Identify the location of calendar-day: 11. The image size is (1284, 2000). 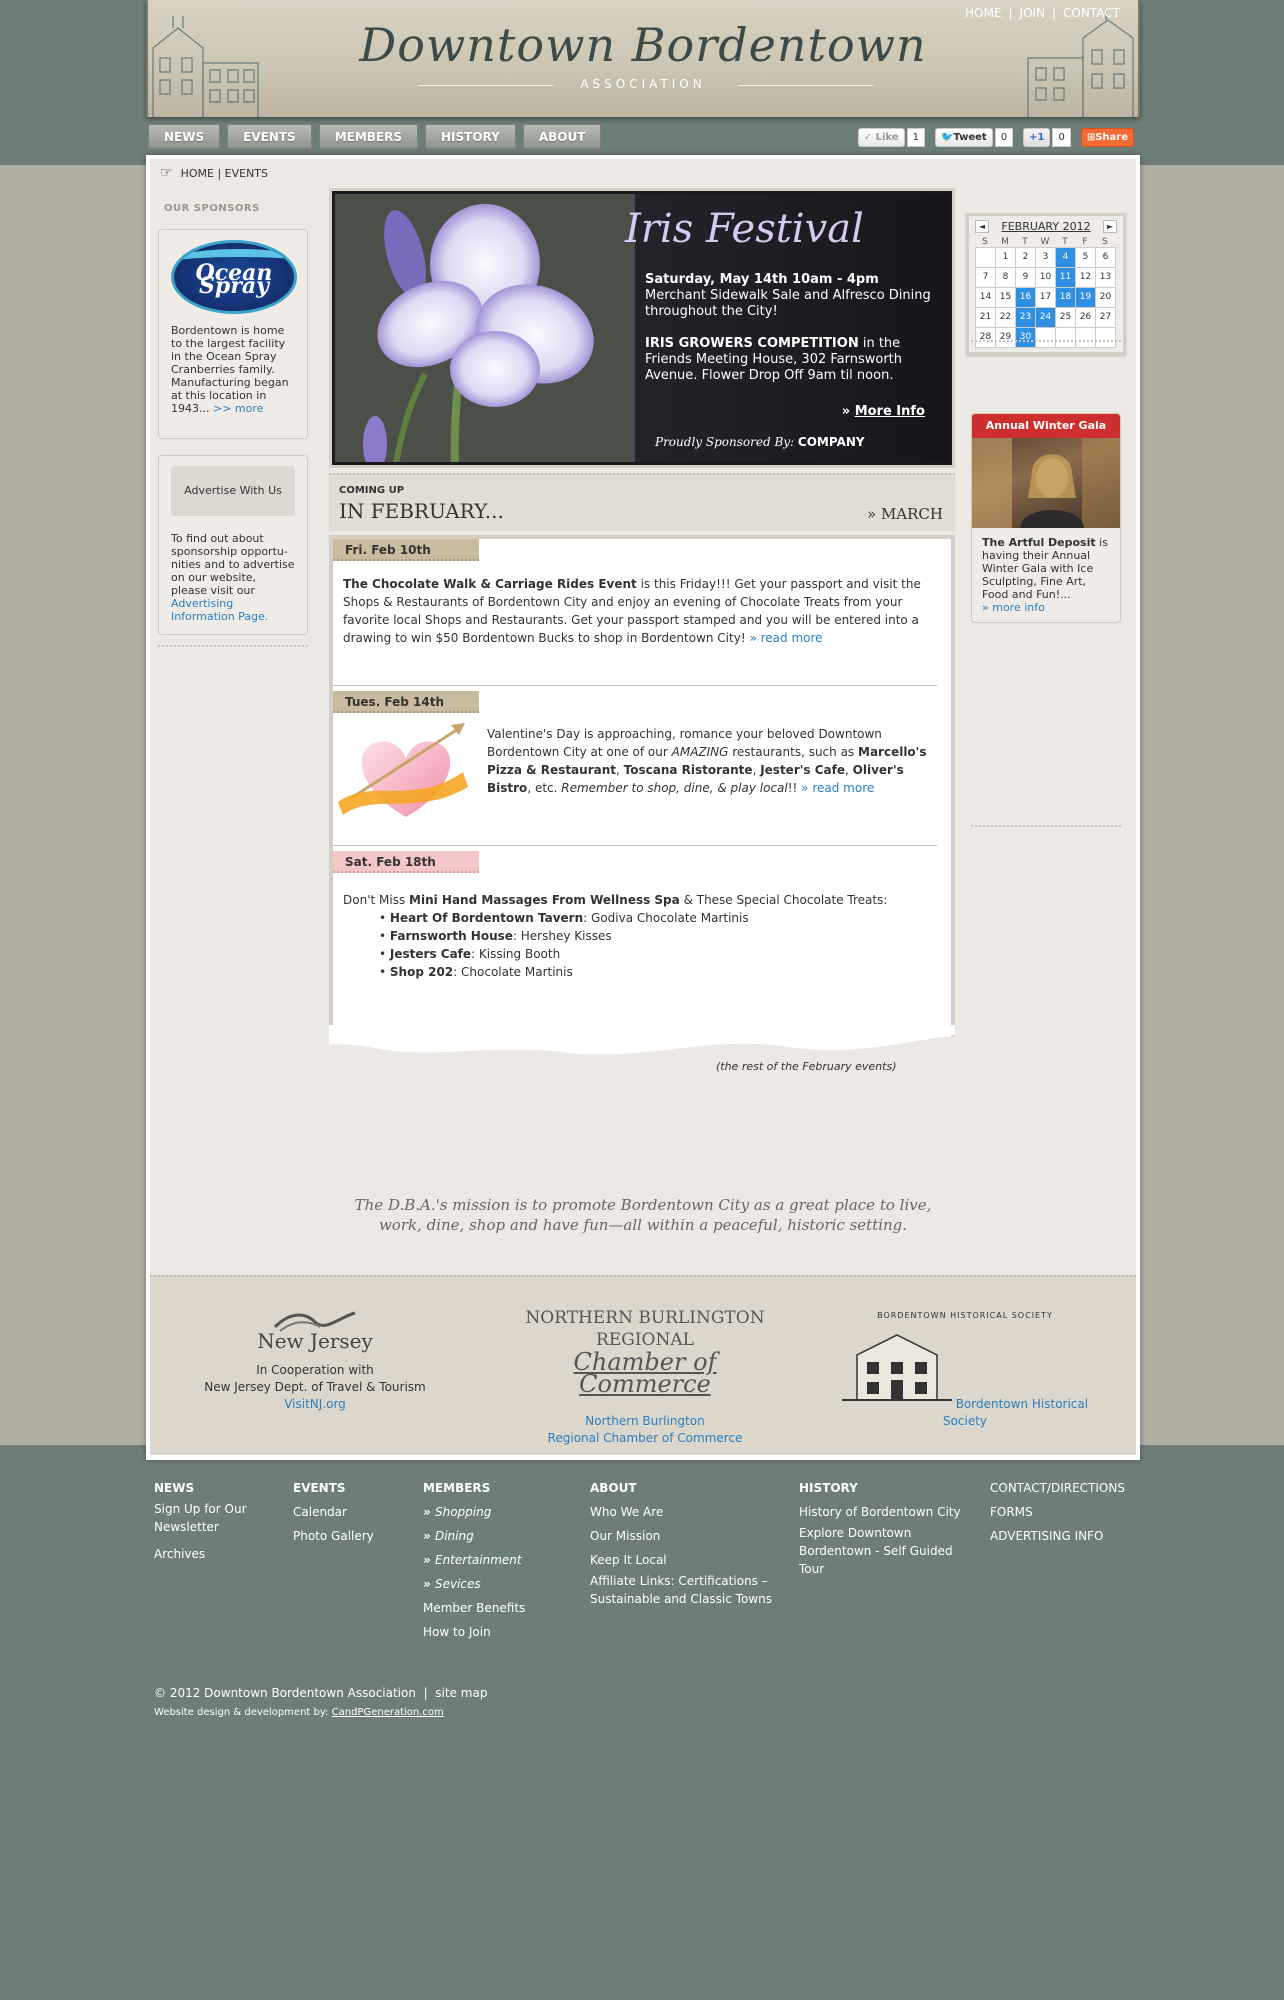
(1066, 278).